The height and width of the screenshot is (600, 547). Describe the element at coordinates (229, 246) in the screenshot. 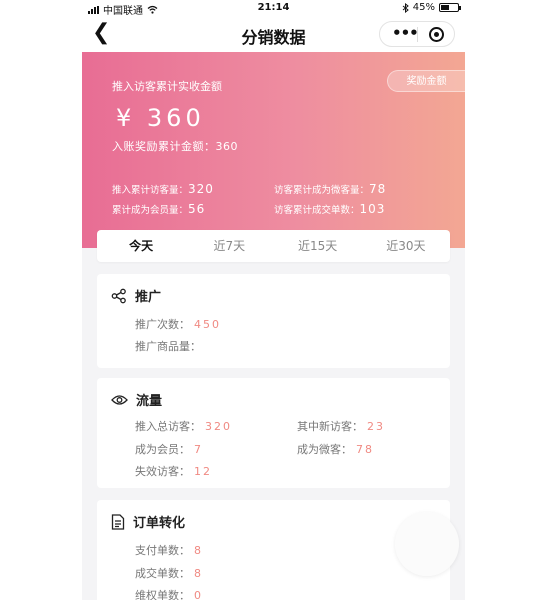

I see `tab-7-days: 近7天` at that location.